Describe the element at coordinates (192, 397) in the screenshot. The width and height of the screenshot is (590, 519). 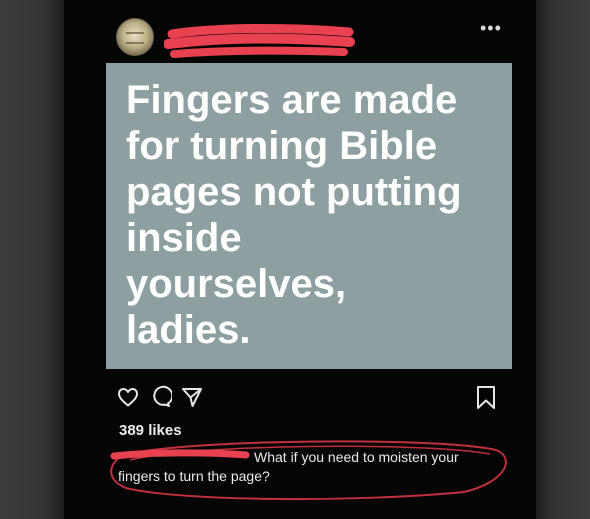
I see `send-icon` at that location.